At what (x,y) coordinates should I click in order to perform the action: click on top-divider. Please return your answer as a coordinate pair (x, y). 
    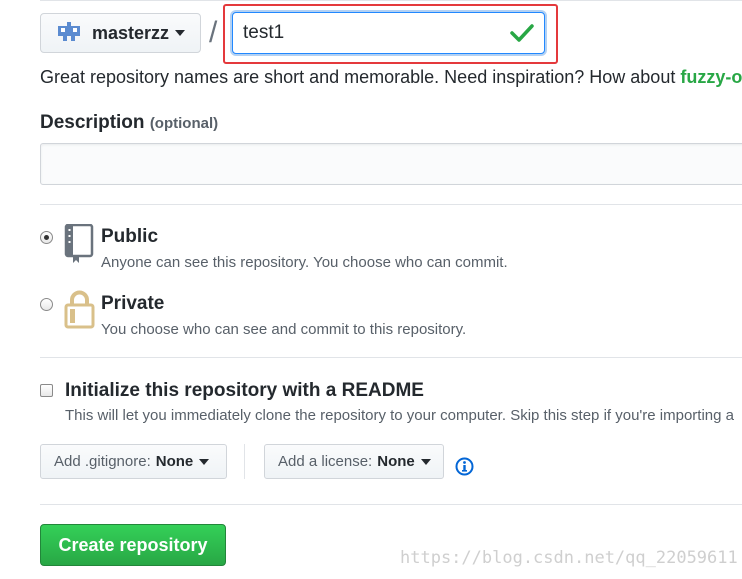
    Looking at the image, I should click on (391, 0).